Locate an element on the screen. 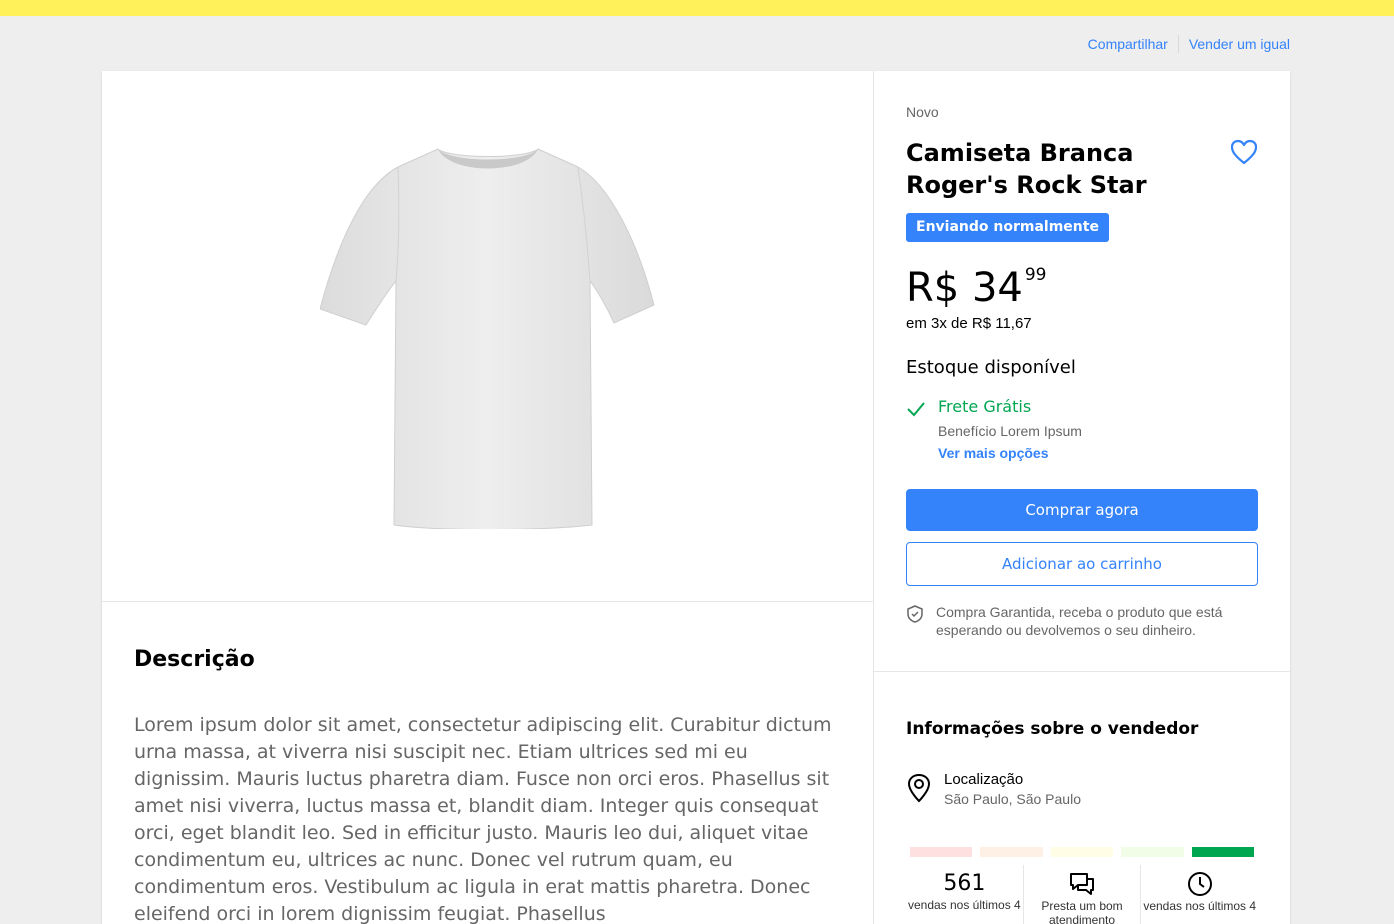  add-to-cart-button: Adicionar ao carrinho is located at coordinates (1082, 564).